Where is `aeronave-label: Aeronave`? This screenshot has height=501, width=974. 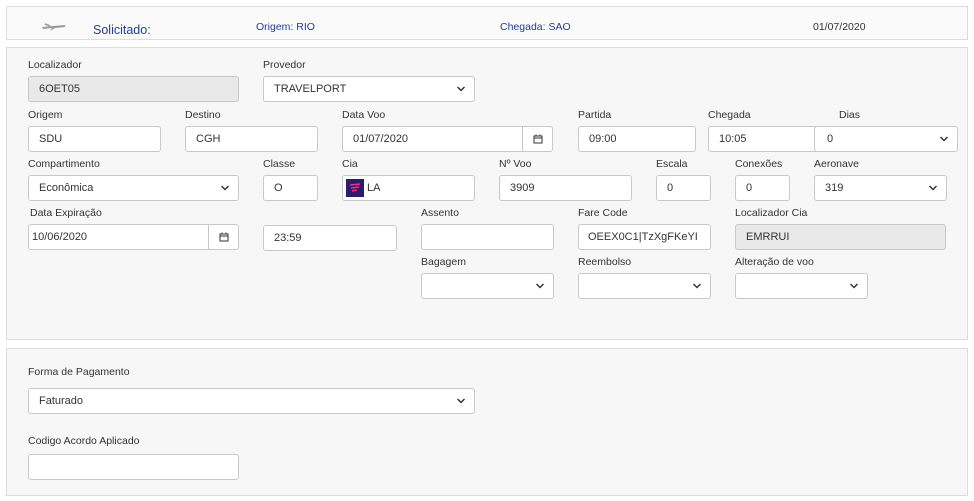
aeronave-label: Aeronave is located at coordinates (836, 164).